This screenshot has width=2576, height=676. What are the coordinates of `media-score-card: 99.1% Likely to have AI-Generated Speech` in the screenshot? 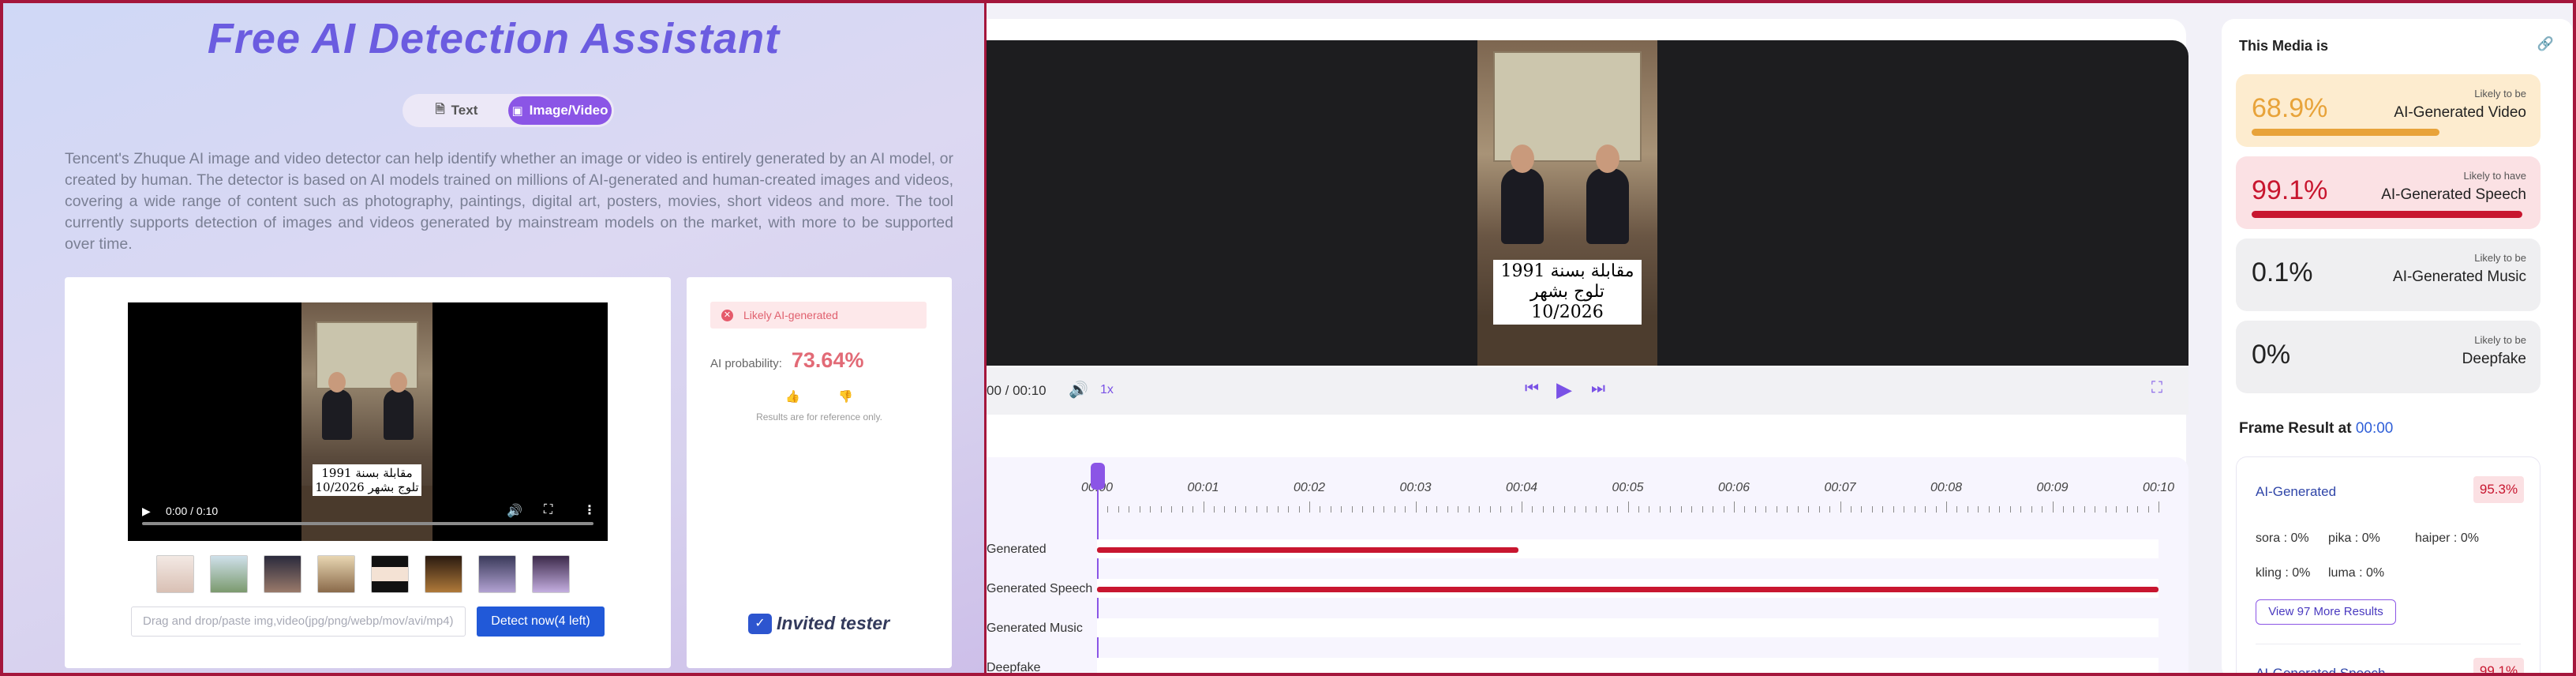 It's located at (2388, 192).